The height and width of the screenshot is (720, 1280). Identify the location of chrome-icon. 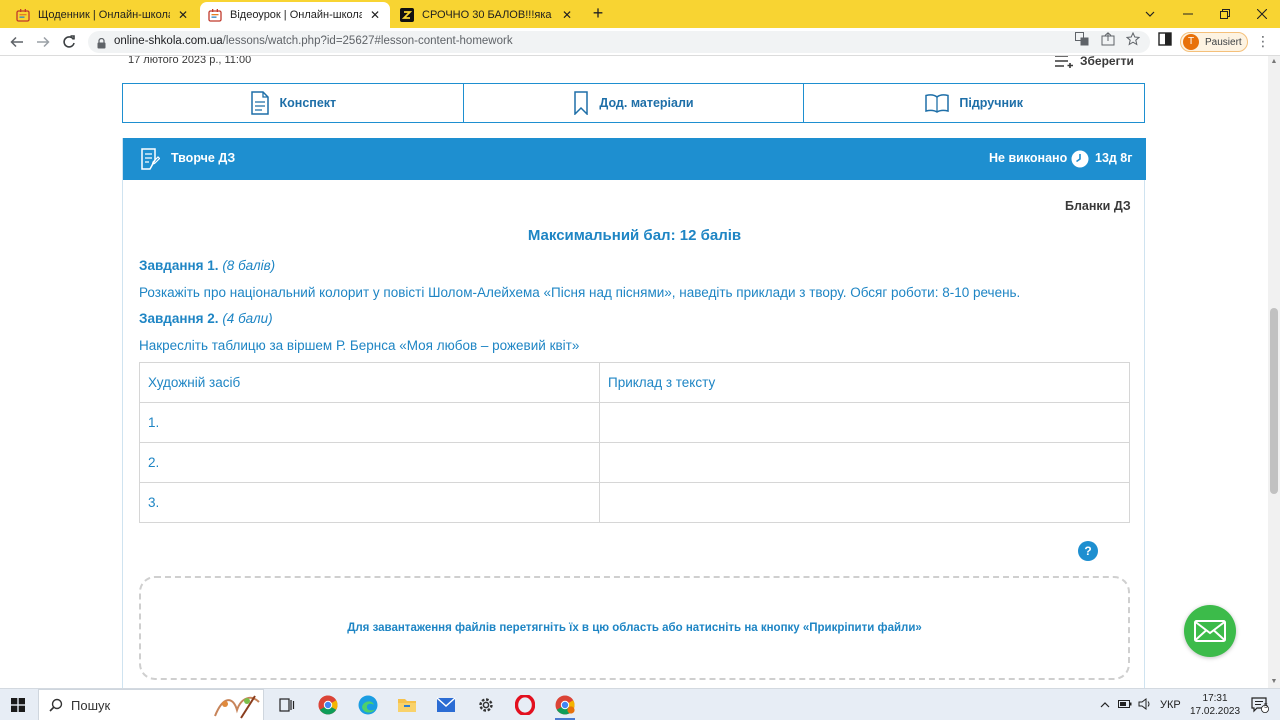
(328, 705).